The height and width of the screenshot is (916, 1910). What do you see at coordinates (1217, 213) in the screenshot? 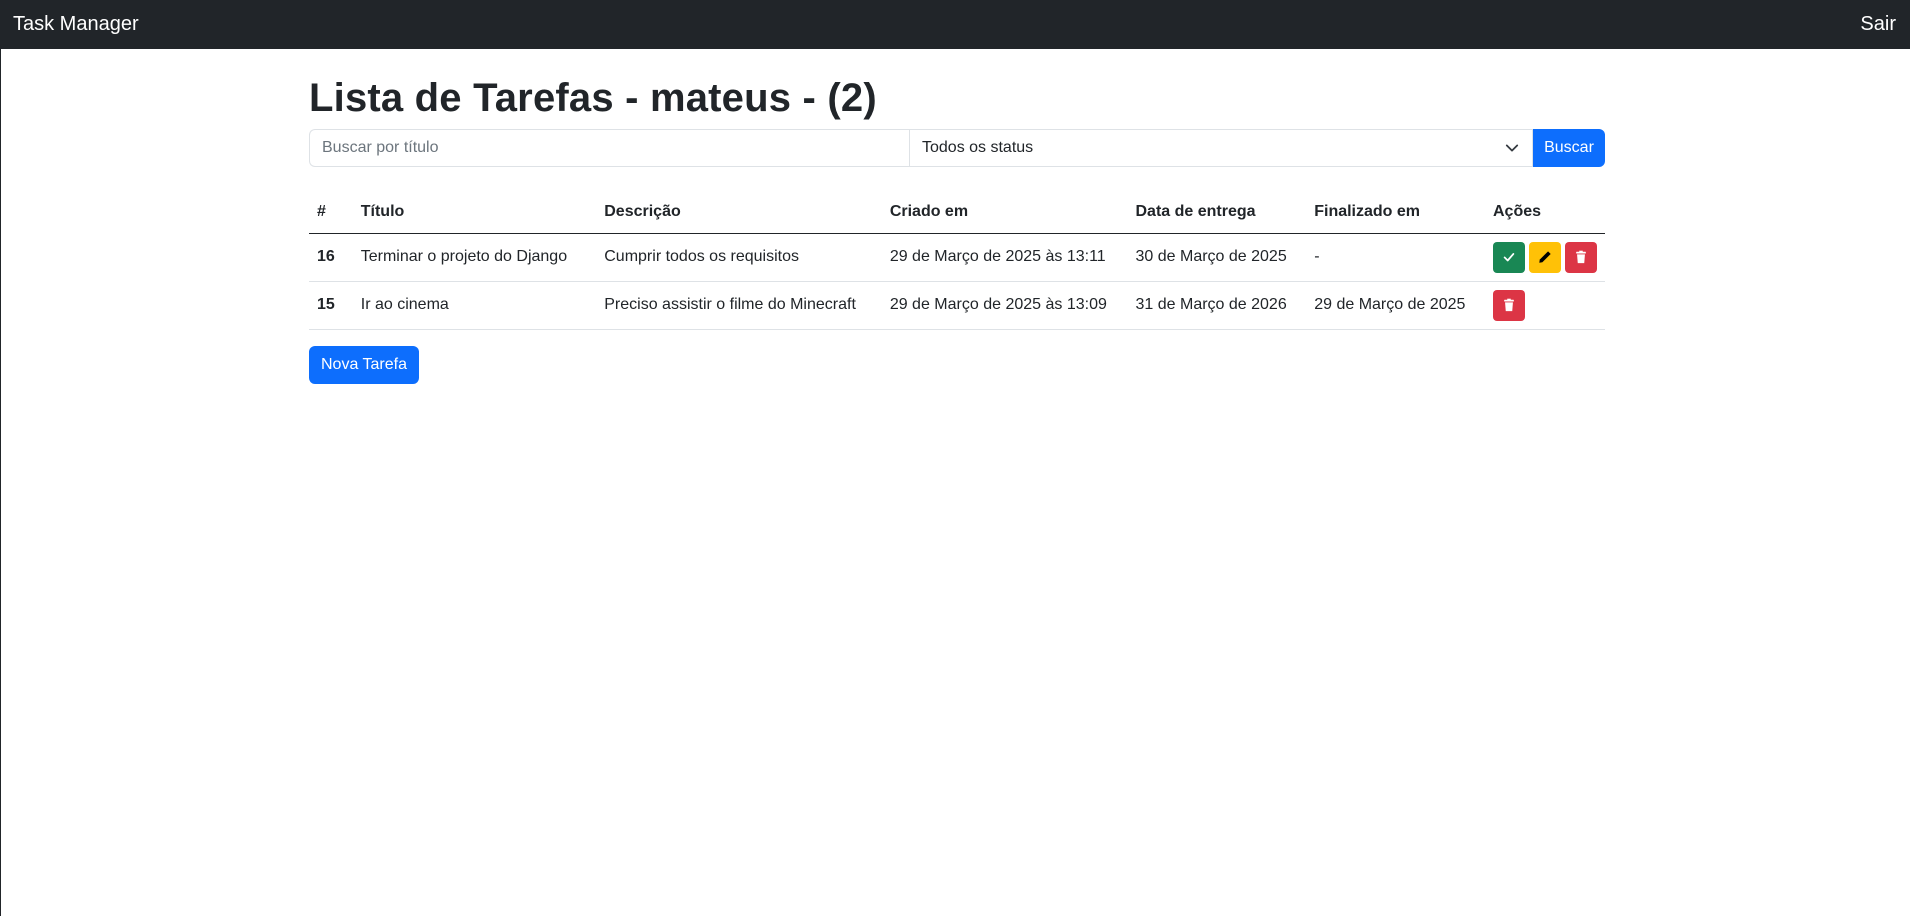
I see `header-due: Data de entrega` at bounding box center [1217, 213].